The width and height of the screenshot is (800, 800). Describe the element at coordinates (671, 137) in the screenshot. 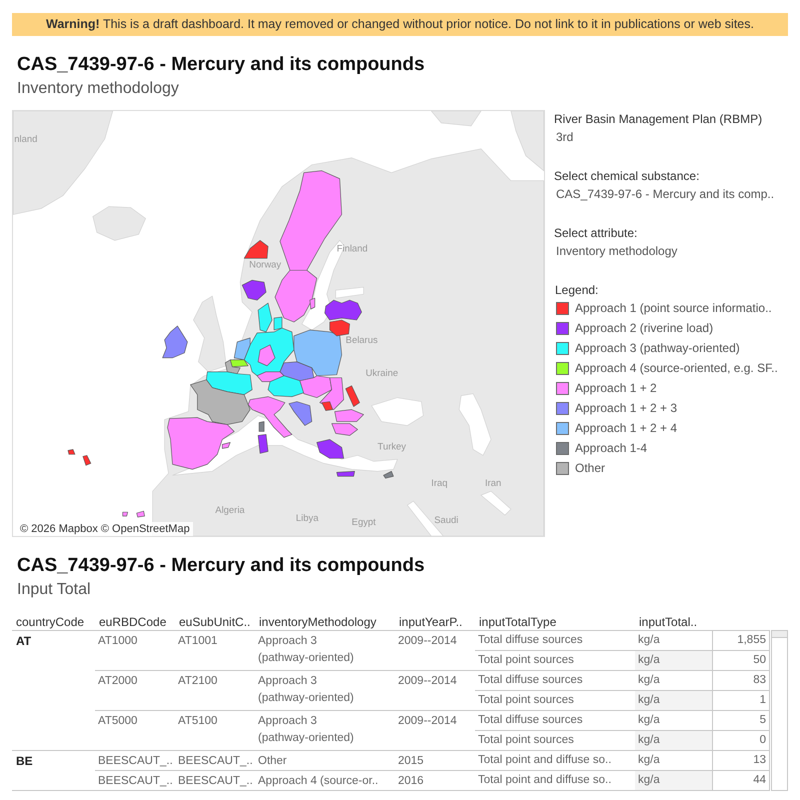

I see `filter-value: 3rd` at that location.